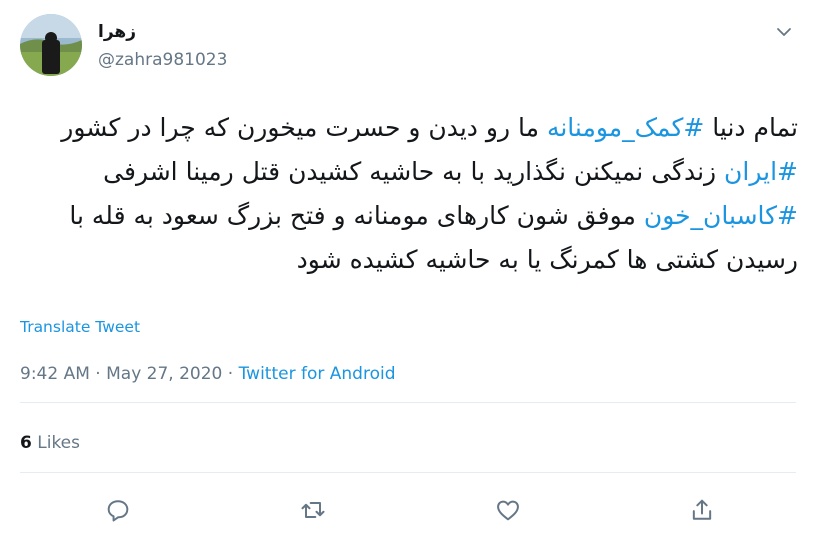  What do you see at coordinates (784, 32) in the screenshot?
I see `chevron-down-icon` at bounding box center [784, 32].